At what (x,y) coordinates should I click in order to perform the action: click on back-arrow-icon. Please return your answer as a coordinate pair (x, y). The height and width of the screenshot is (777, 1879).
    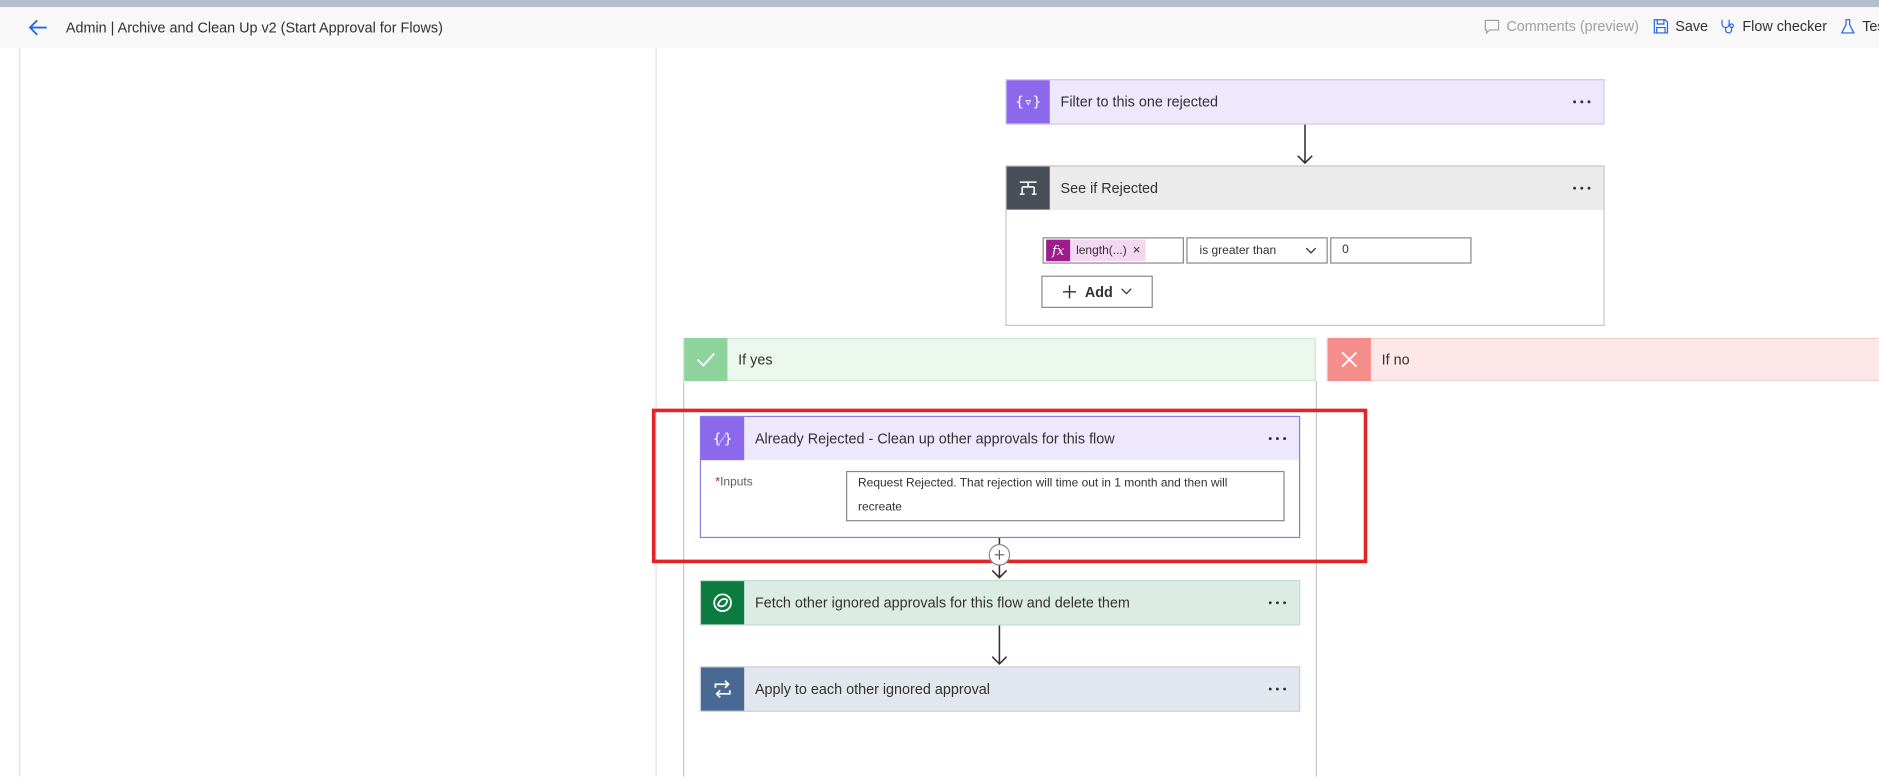
    Looking at the image, I should click on (38, 28).